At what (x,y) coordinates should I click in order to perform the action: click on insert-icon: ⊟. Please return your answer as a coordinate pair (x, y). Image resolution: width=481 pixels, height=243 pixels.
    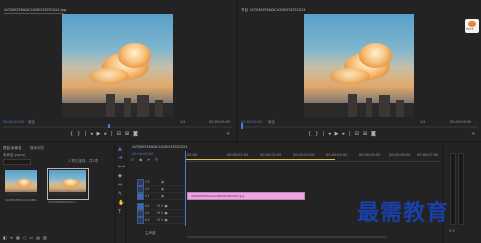
    Looking at the image, I should click on (121, 134).